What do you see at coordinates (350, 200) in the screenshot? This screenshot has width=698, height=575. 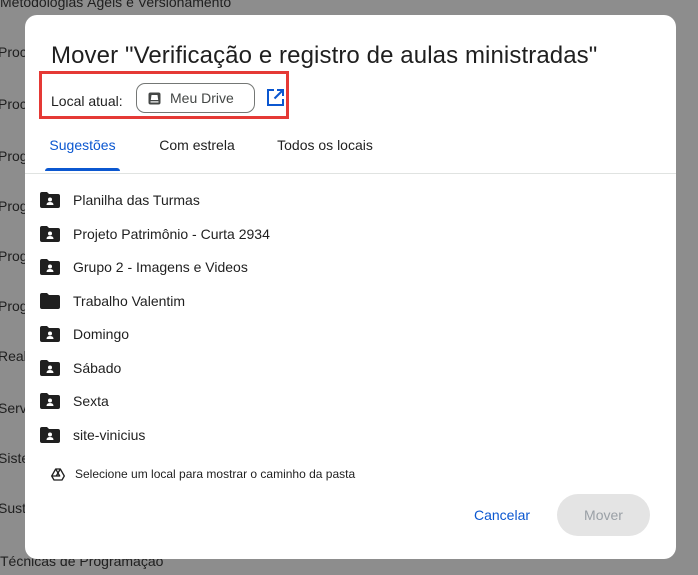 I see `folder-row: Planilha das Turmas` at bounding box center [350, 200].